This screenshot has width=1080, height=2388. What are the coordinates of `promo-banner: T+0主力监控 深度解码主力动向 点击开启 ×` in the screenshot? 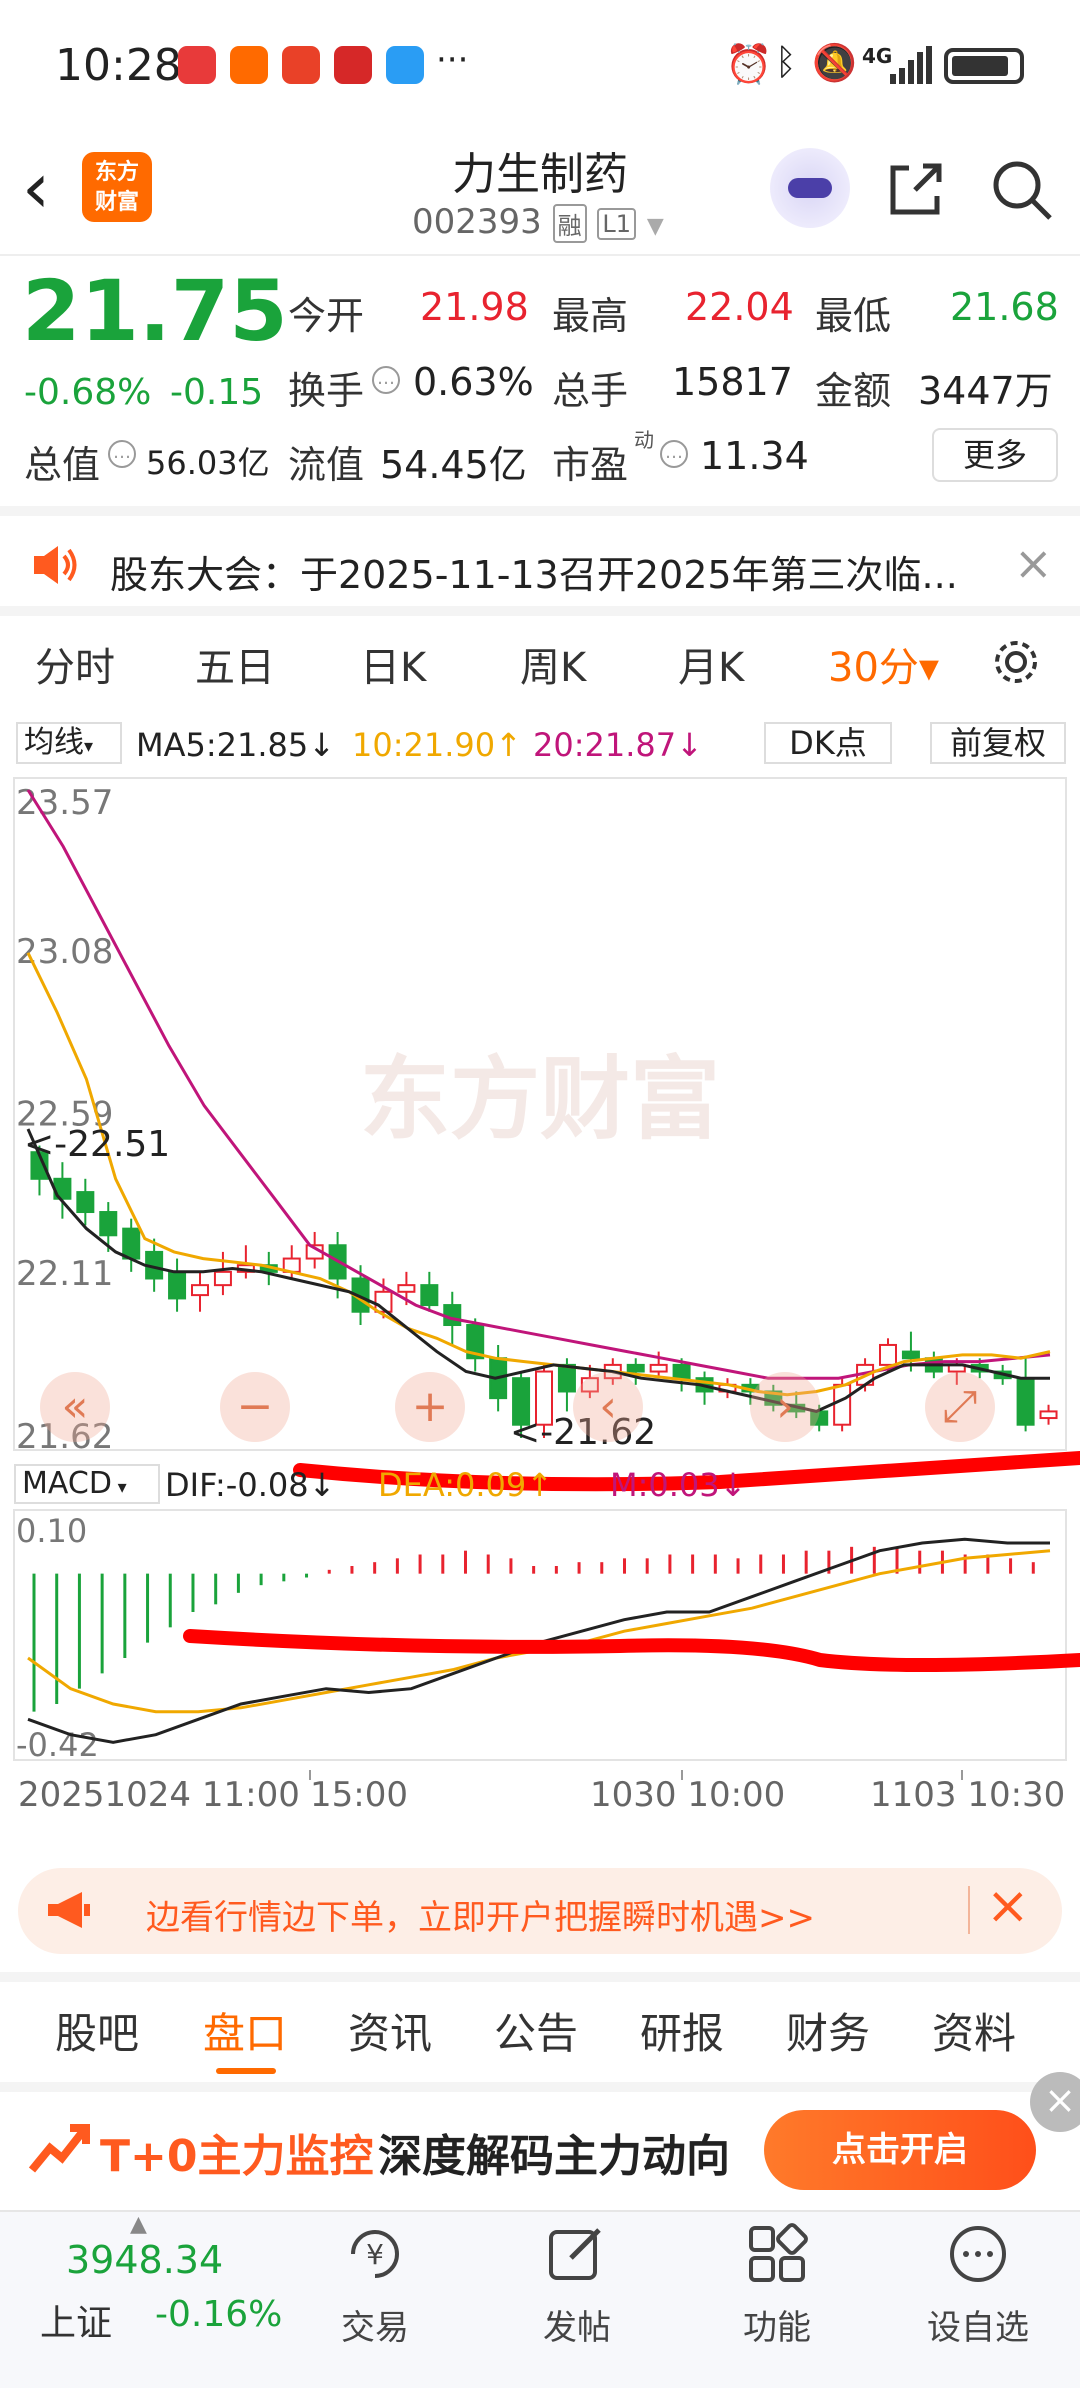 It's located at (540, 2141).